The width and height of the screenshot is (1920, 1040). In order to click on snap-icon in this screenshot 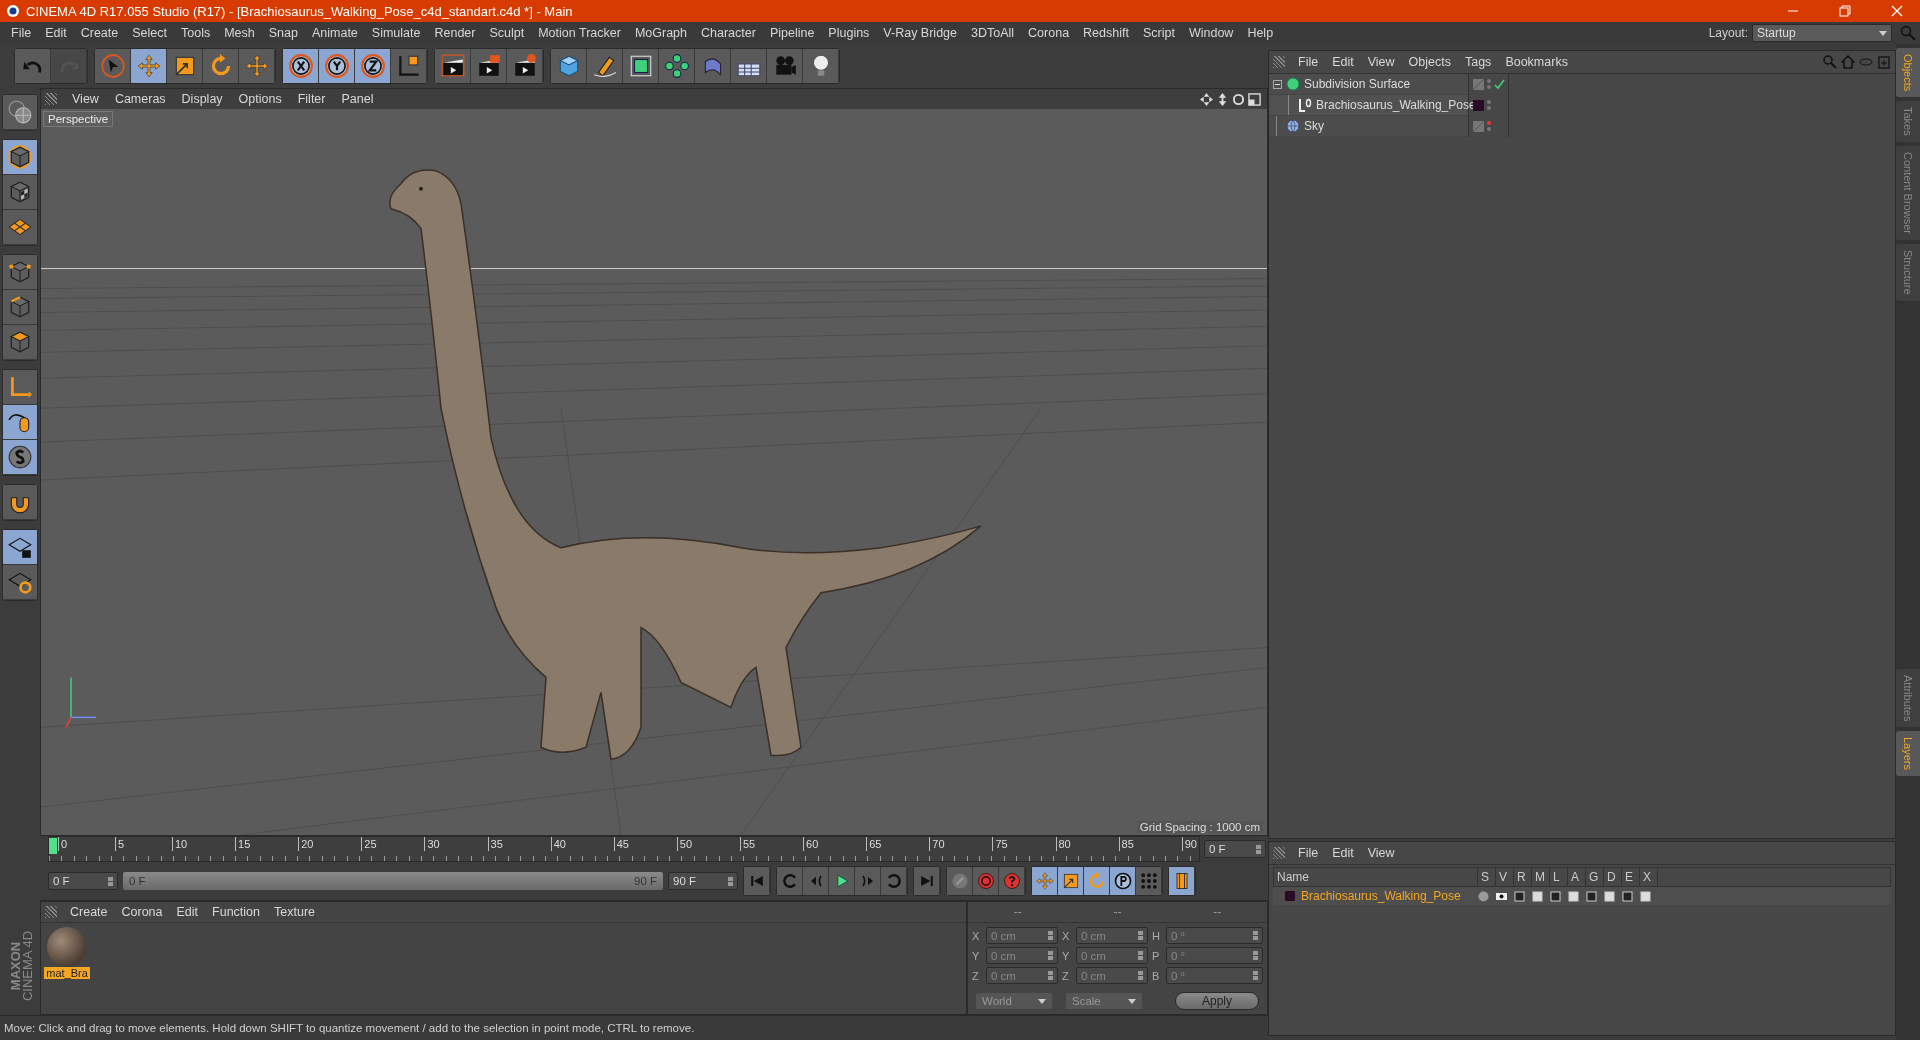, I will do `click(20, 457)`.